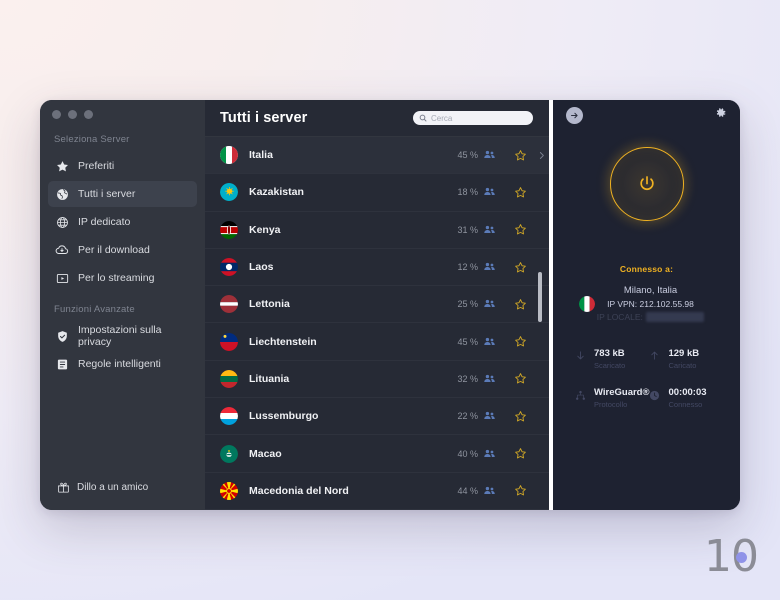 The height and width of the screenshot is (600, 780). I want to click on window-traffic-lights, so click(72, 114).